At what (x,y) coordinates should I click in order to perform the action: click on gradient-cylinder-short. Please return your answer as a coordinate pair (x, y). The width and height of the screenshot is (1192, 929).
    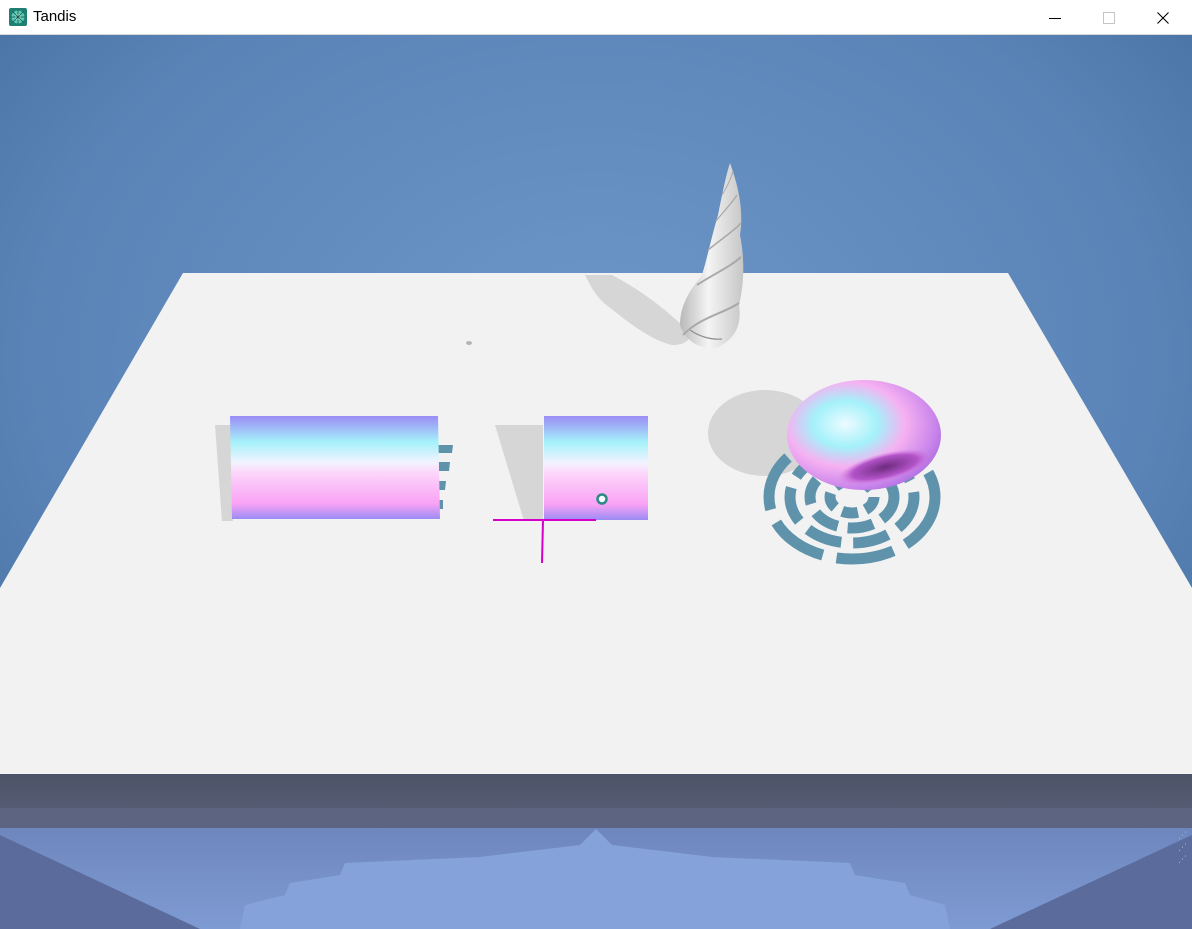
    Looking at the image, I should click on (596, 468).